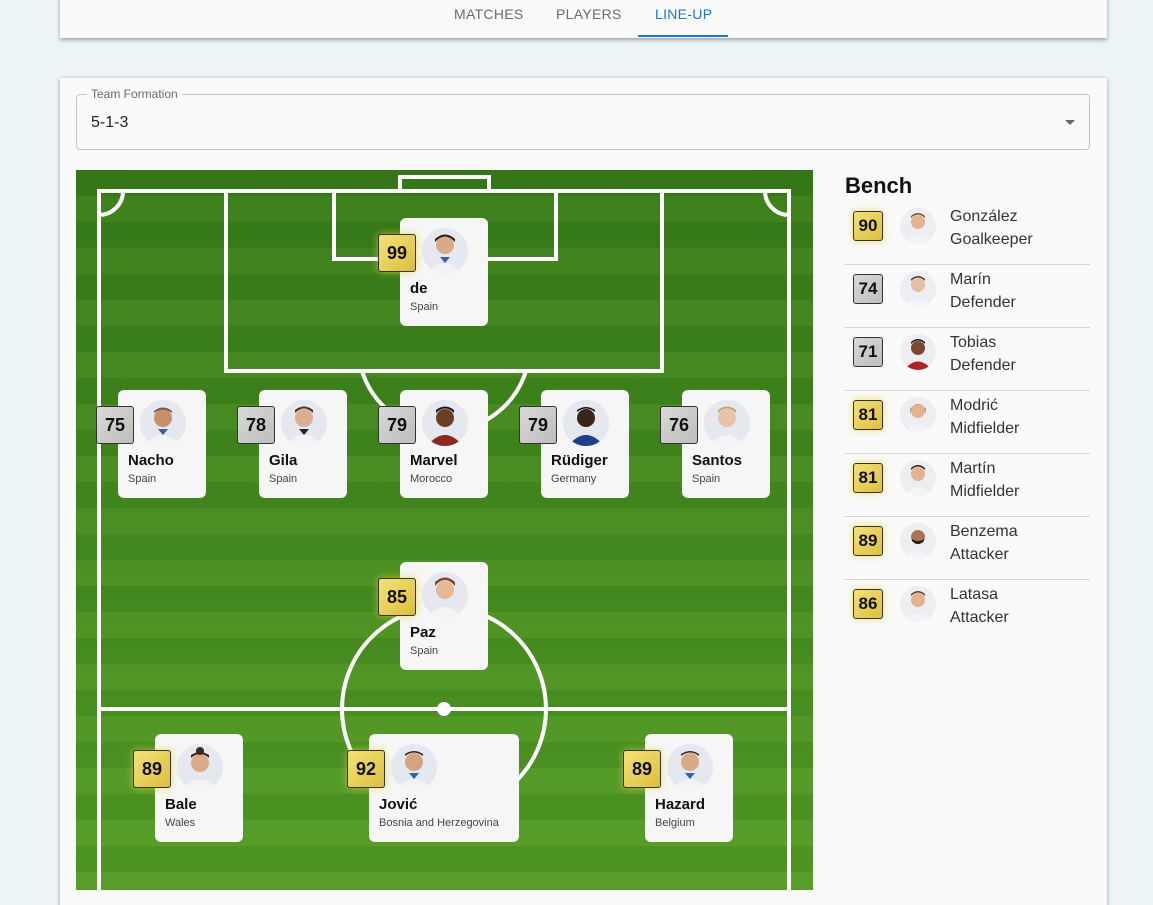 This screenshot has width=1153, height=905. I want to click on tab-players: PLAYERS, so click(589, 14).